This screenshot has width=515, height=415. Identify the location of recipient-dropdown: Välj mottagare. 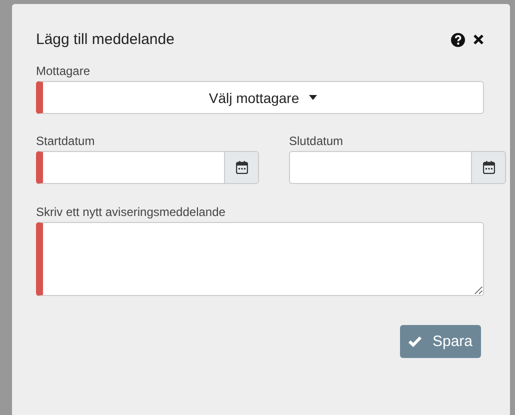
(260, 97).